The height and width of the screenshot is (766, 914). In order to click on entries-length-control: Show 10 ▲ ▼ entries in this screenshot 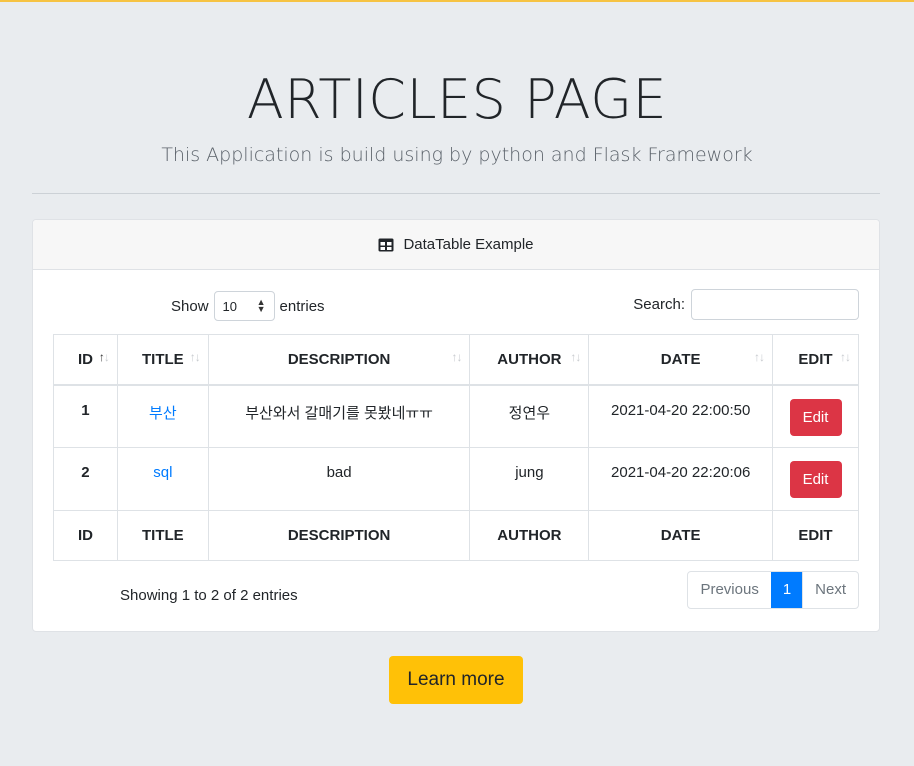, I will do `click(248, 306)`.